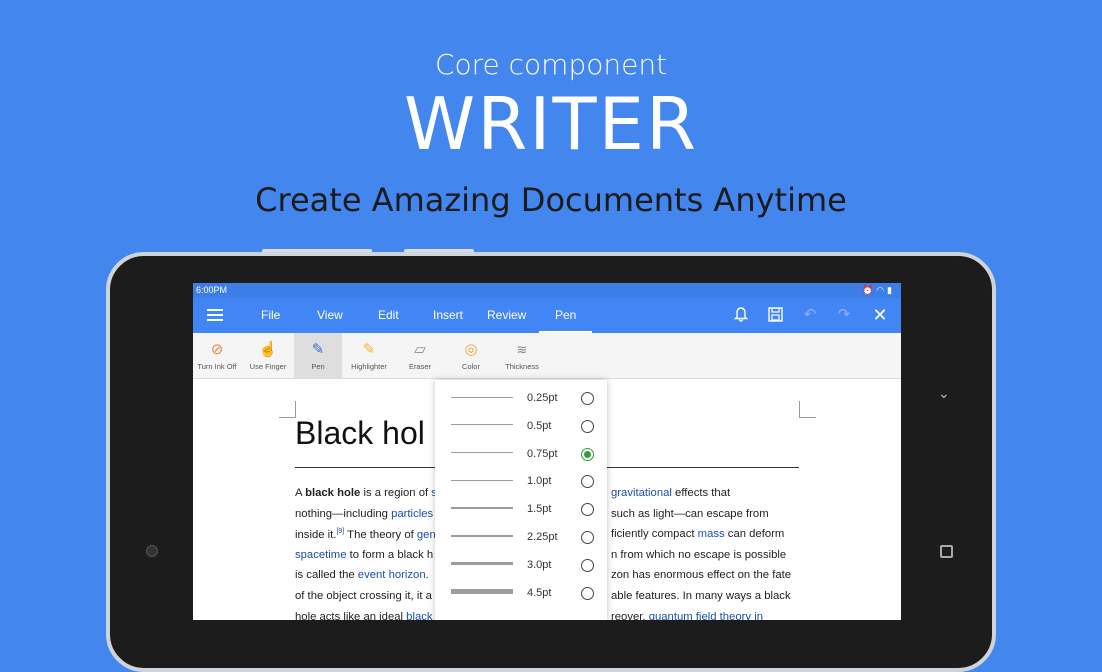 This screenshot has height=672, width=1102. I want to click on tool-use-finger: ☝ Use Finger, so click(268, 355).